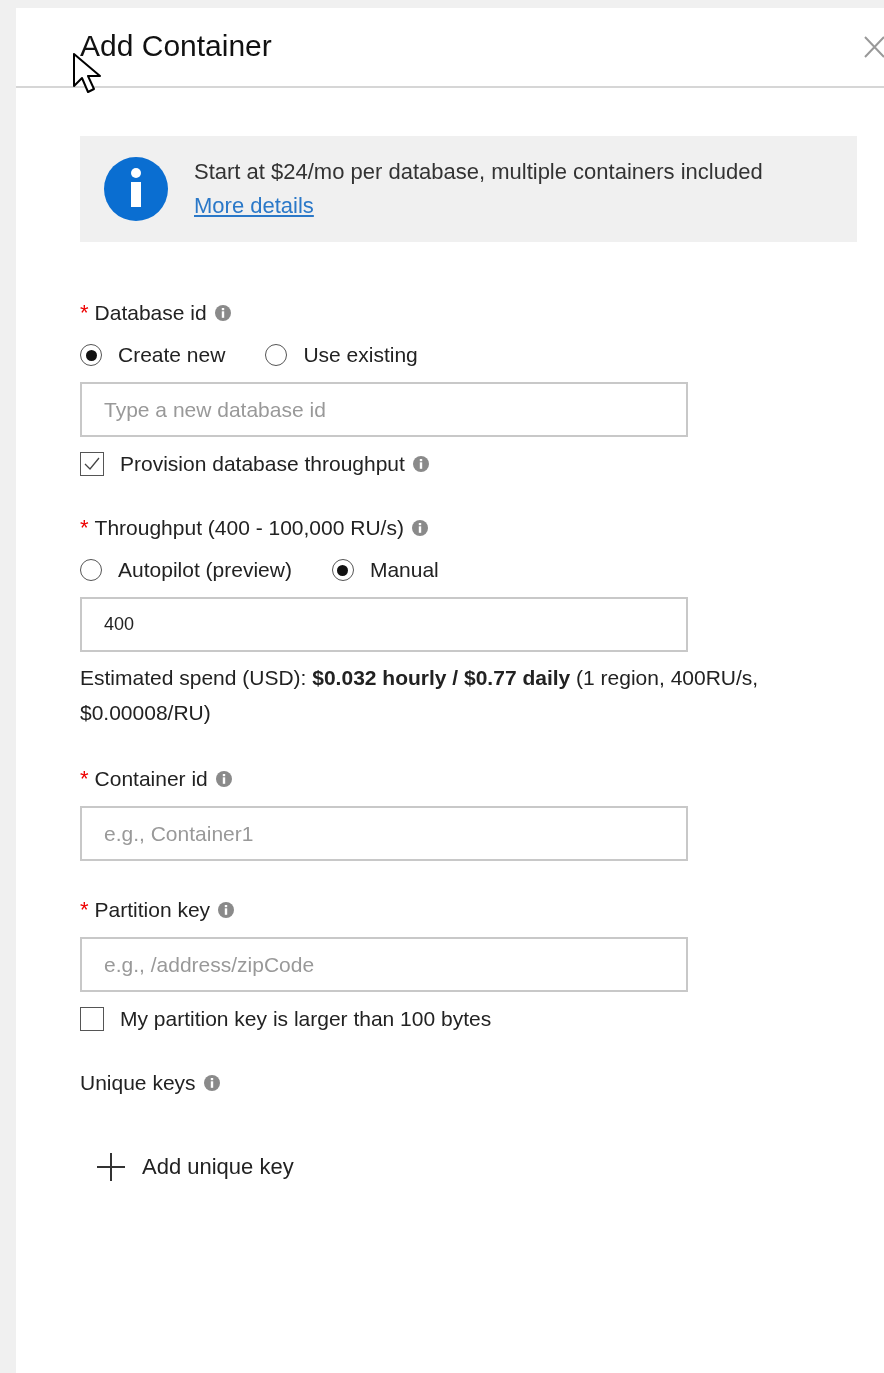  Describe the element at coordinates (187, 1167) in the screenshot. I see `add-unique-key-button: Add unique key` at that location.